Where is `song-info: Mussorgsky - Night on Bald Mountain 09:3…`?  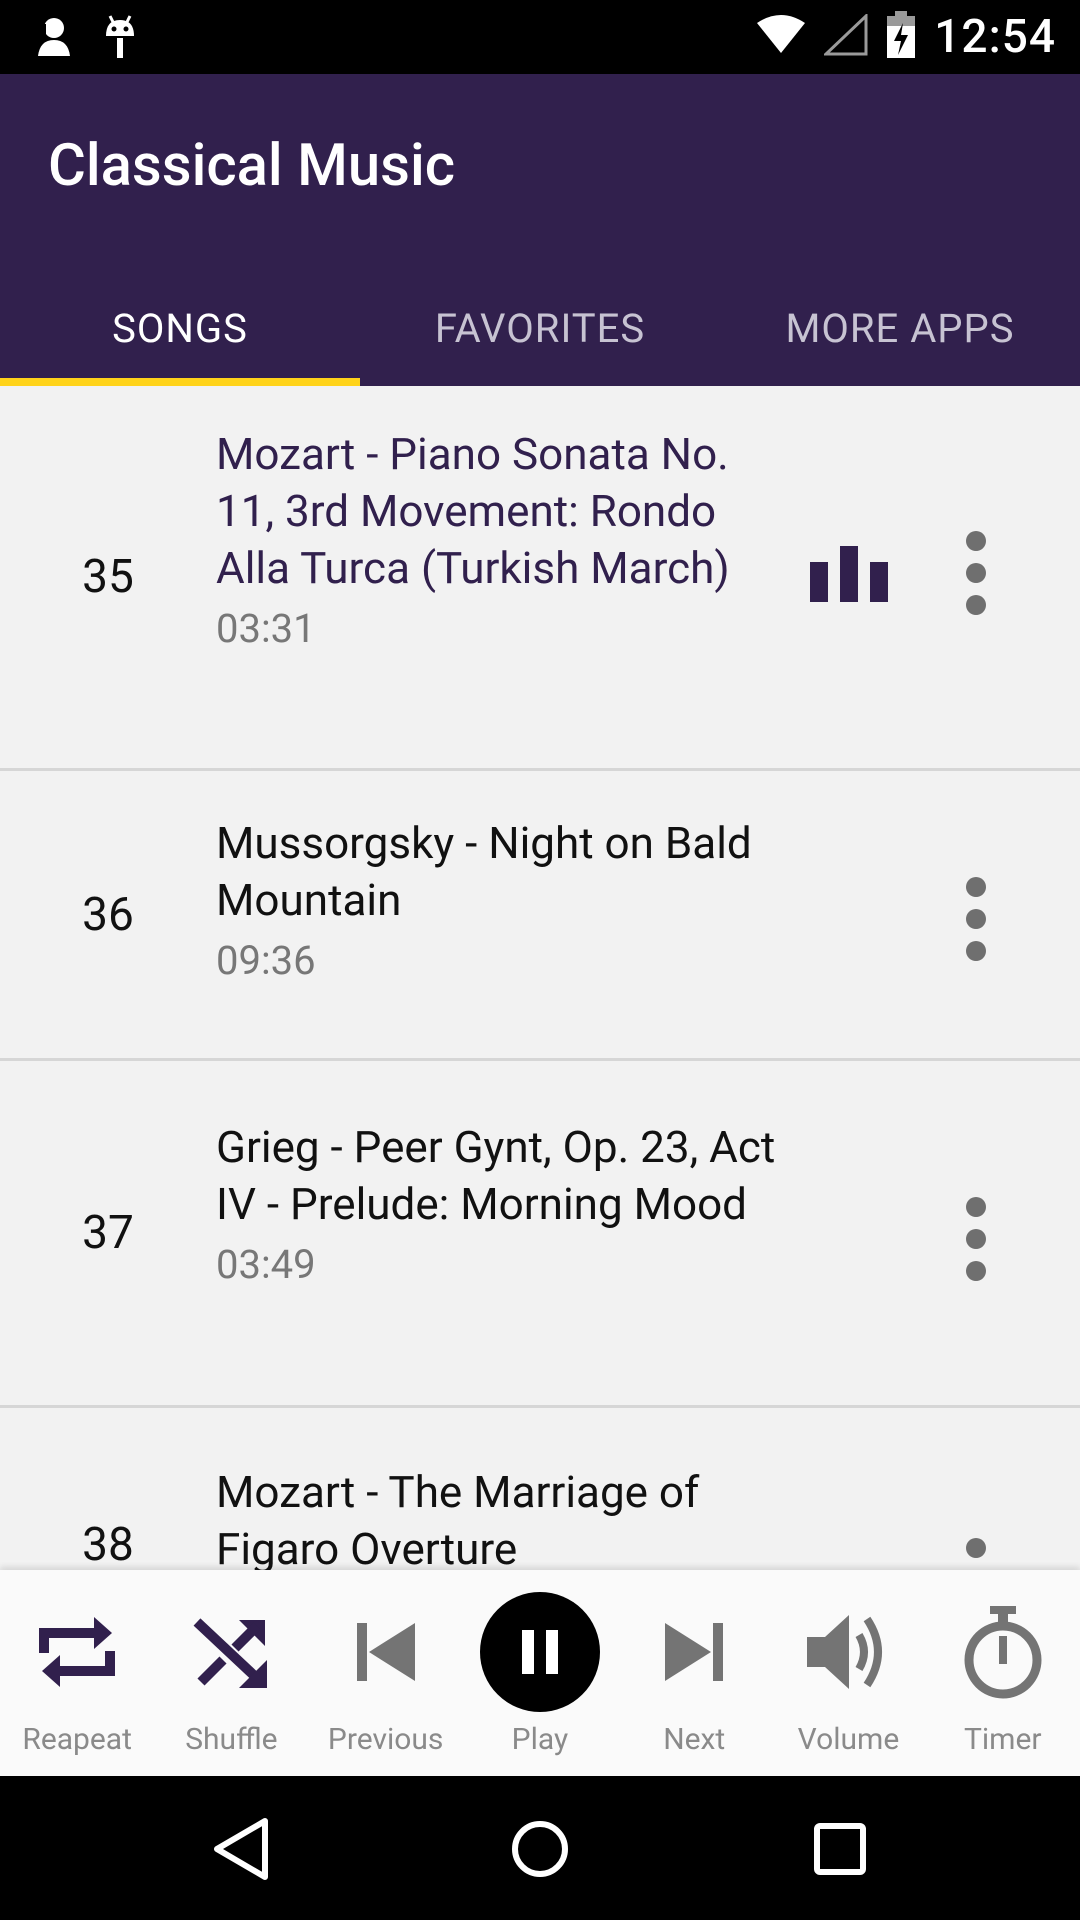
song-info: Mussorgsky - Night on Bald Mountain 09:3… is located at coordinates (496, 899).